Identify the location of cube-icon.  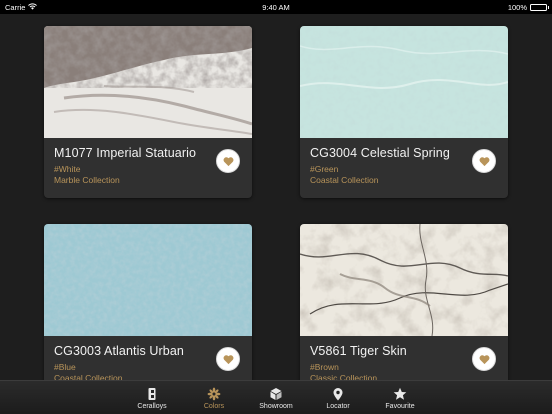
(276, 393).